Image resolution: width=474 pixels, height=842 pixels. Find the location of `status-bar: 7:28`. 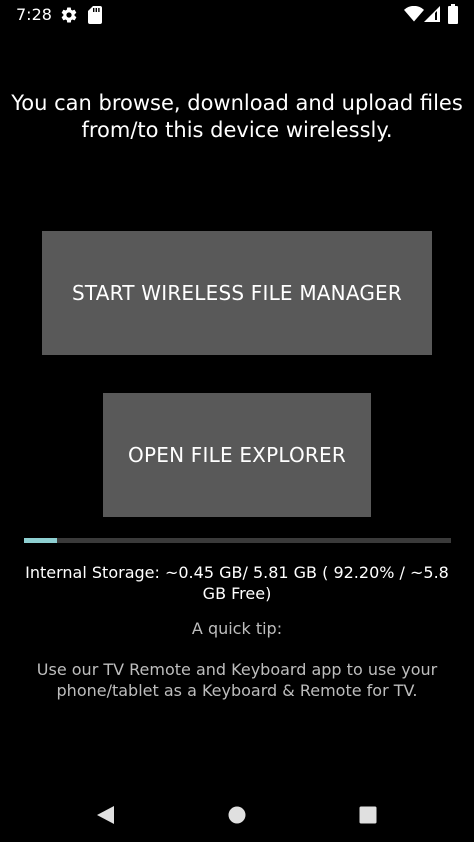

status-bar: 7:28 is located at coordinates (237, 15).